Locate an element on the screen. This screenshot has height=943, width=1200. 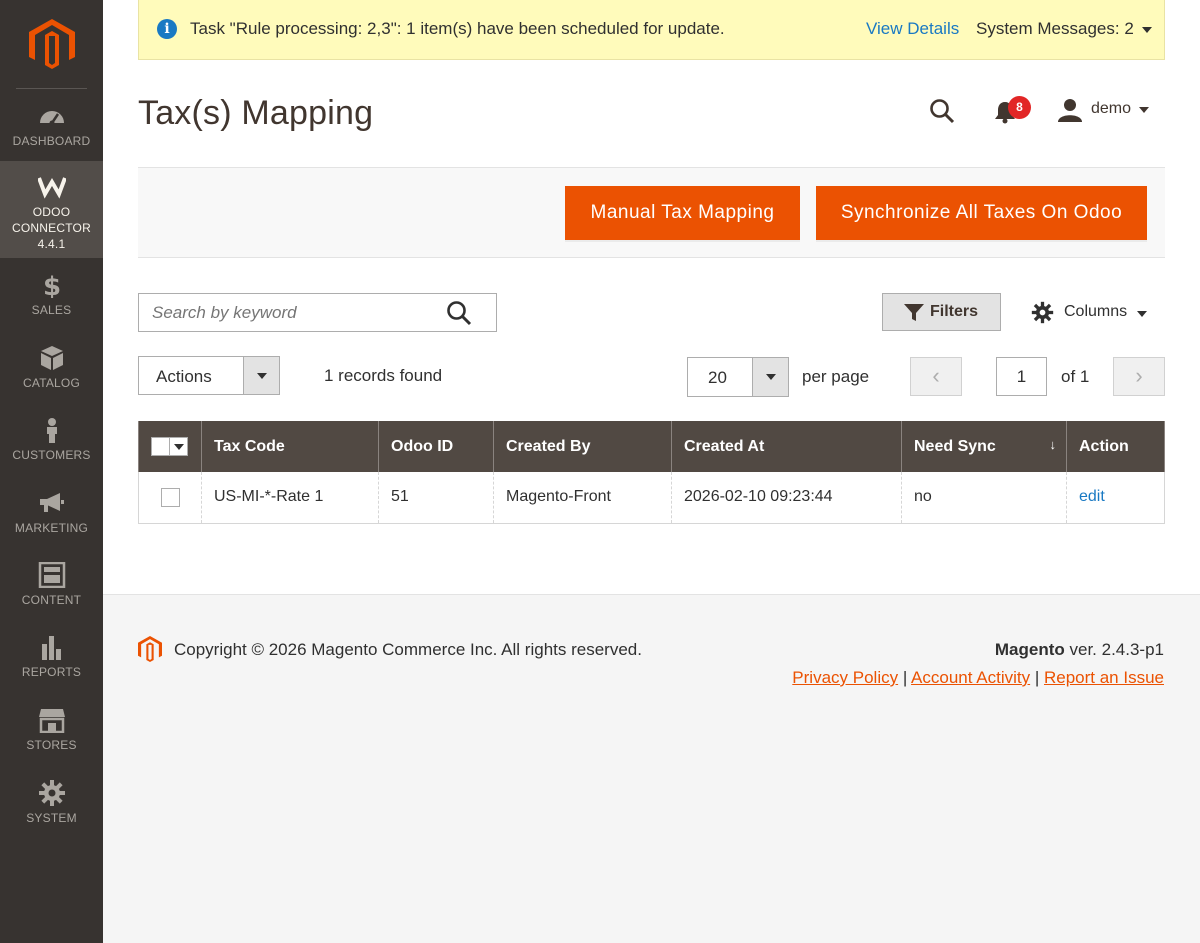
filters-button: Filters is located at coordinates (941, 312).